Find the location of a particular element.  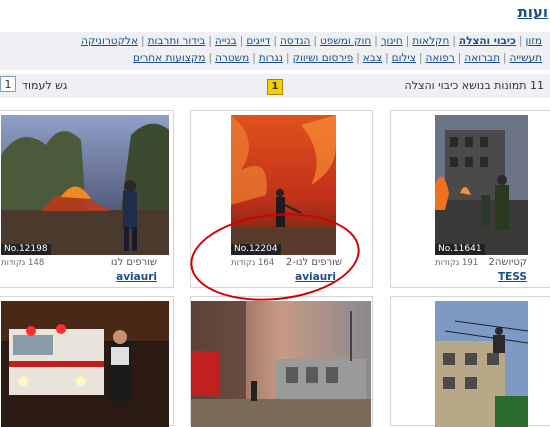

card-username: TESS is located at coordinates (512, 277).